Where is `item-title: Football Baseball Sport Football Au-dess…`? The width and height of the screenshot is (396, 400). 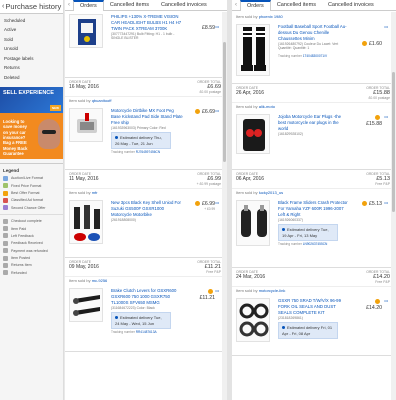 item-title: Football Baseball Sport Football Au-dess… is located at coordinates (314, 32).